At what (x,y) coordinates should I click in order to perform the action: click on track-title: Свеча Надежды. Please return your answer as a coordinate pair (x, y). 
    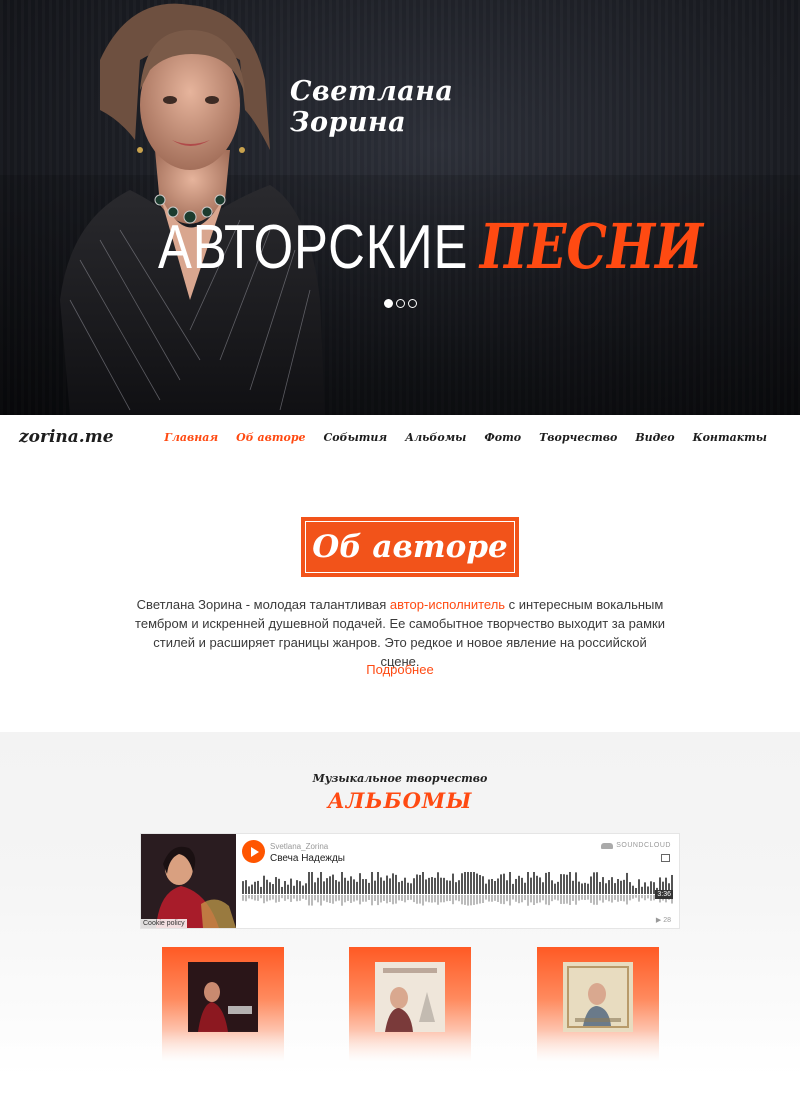
    Looking at the image, I should click on (307, 858).